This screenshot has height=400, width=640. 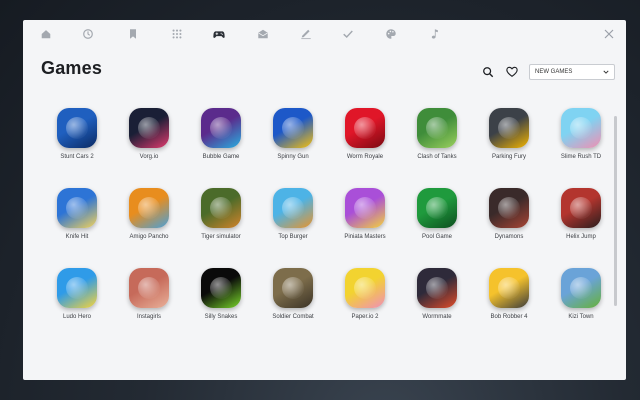 I want to click on game-title: Top Burger, so click(x=293, y=237).